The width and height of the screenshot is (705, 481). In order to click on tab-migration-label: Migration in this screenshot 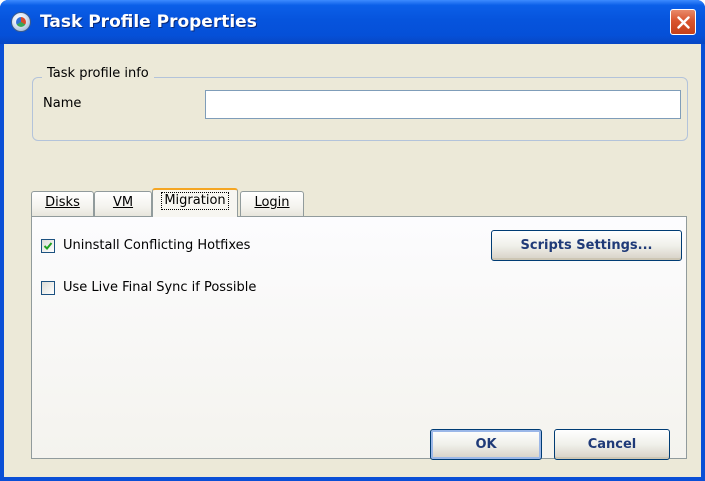, I will do `click(195, 201)`.